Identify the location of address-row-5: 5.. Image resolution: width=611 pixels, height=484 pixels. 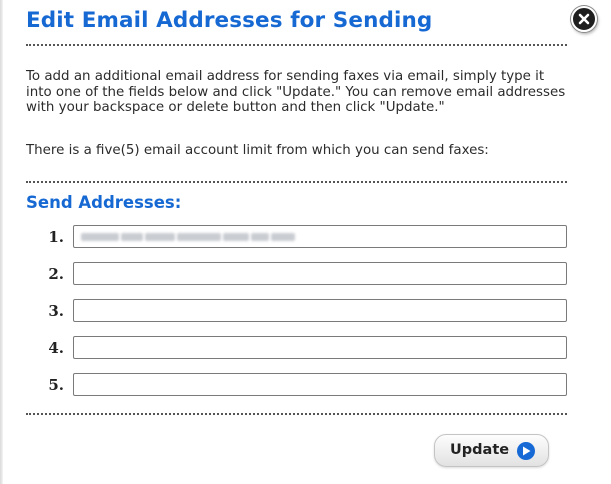
(305, 384).